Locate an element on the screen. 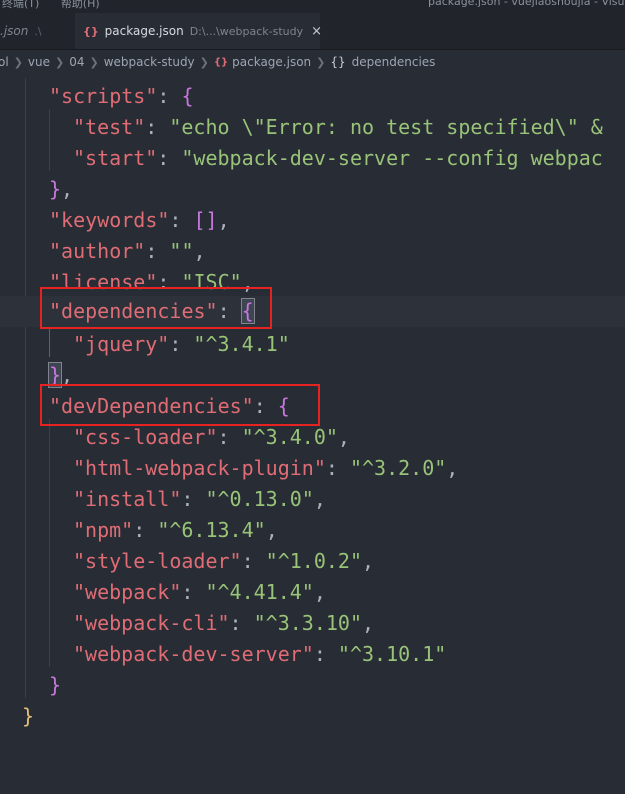 The height and width of the screenshot is (794, 625). tab-previous-file: .json .\ is located at coordinates (37, 31).